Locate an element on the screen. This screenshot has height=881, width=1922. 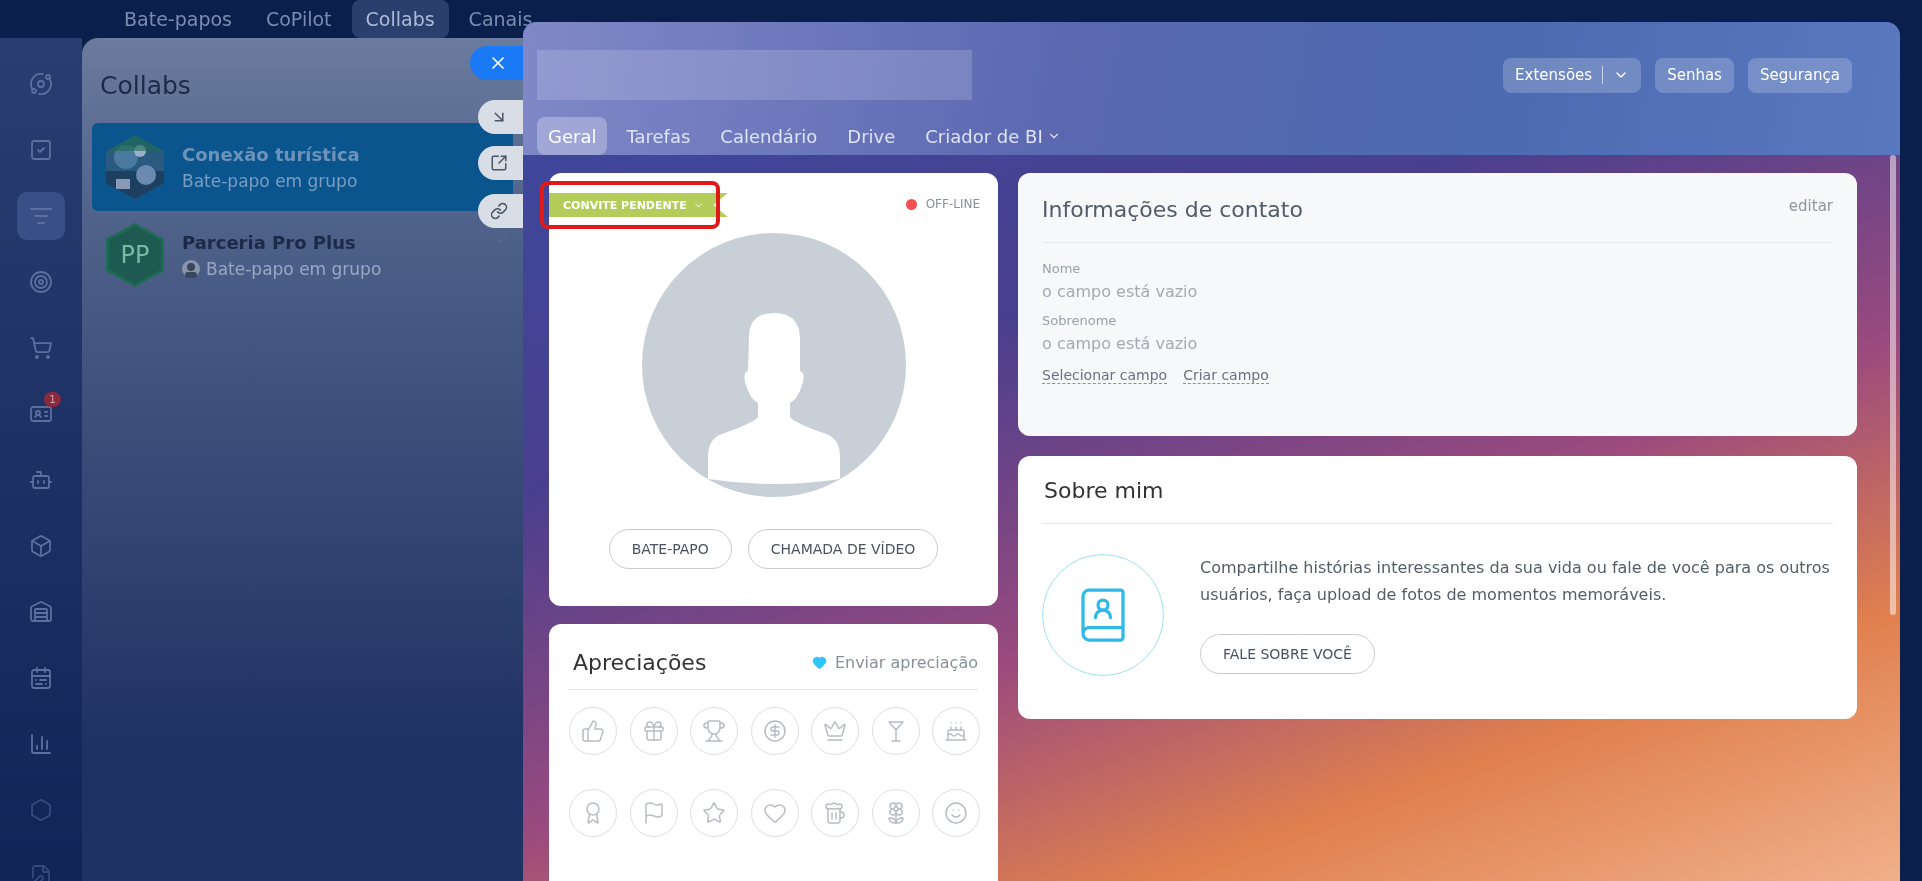
tab: Tarefas is located at coordinates (658, 136).